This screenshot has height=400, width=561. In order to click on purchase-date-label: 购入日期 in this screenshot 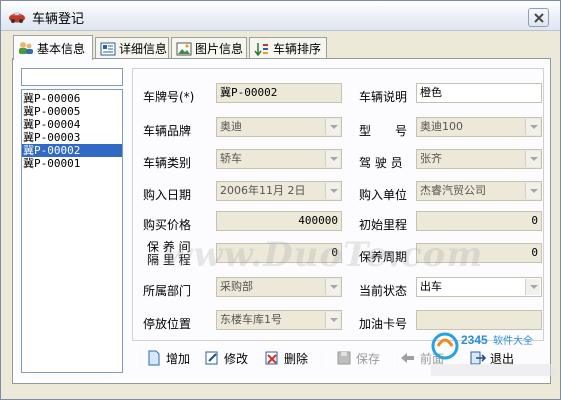, I will do `click(167, 195)`.